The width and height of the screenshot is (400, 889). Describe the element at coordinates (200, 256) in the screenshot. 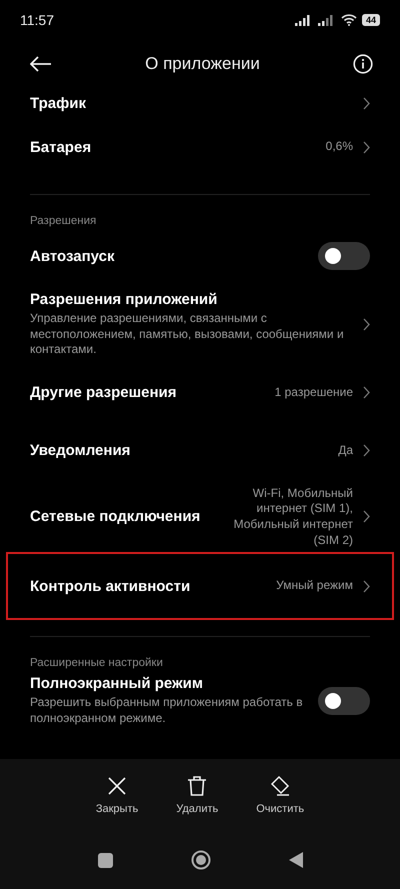

I see `settings-row: Автозапуск` at that location.